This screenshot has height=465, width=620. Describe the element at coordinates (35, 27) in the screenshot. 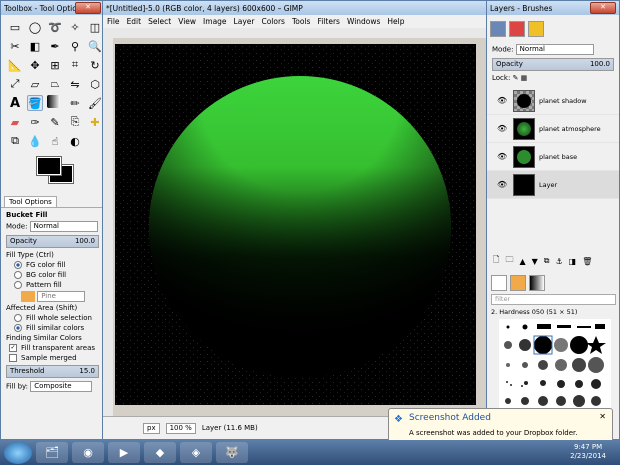

I see `ellipse-select-tool-icon: ◯` at that location.